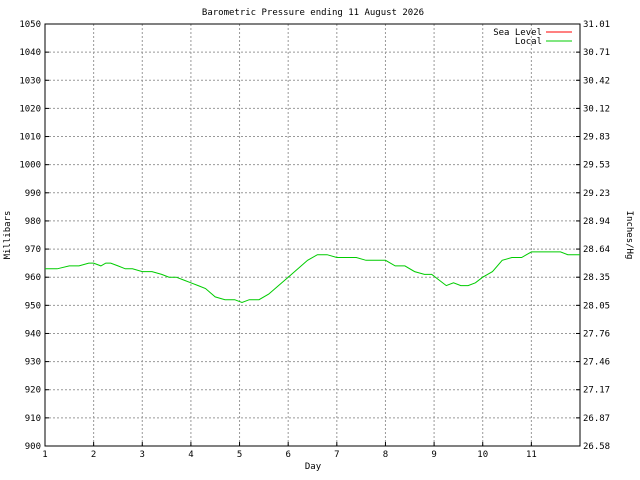 The width and height of the screenshot is (640, 480). Describe the element at coordinates (33, 222) in the screenshot. I see `y-tick-label-left: 980` at that location.